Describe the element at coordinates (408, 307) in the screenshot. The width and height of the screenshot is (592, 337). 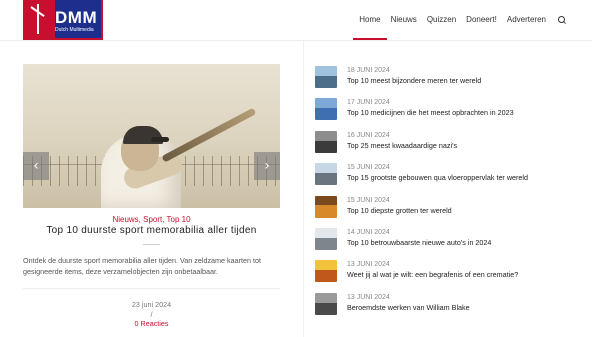
I see `post-title: Beroemdste werken van William Blake` at that location.